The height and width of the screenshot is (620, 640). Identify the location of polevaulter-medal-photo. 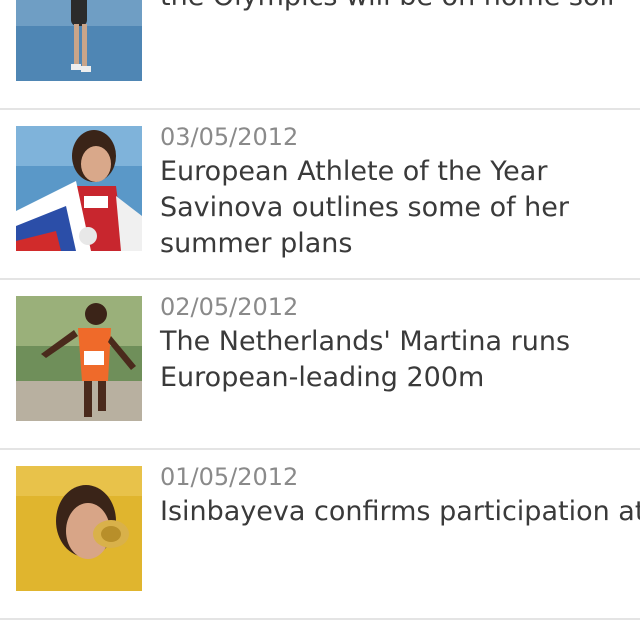
(79, 528).